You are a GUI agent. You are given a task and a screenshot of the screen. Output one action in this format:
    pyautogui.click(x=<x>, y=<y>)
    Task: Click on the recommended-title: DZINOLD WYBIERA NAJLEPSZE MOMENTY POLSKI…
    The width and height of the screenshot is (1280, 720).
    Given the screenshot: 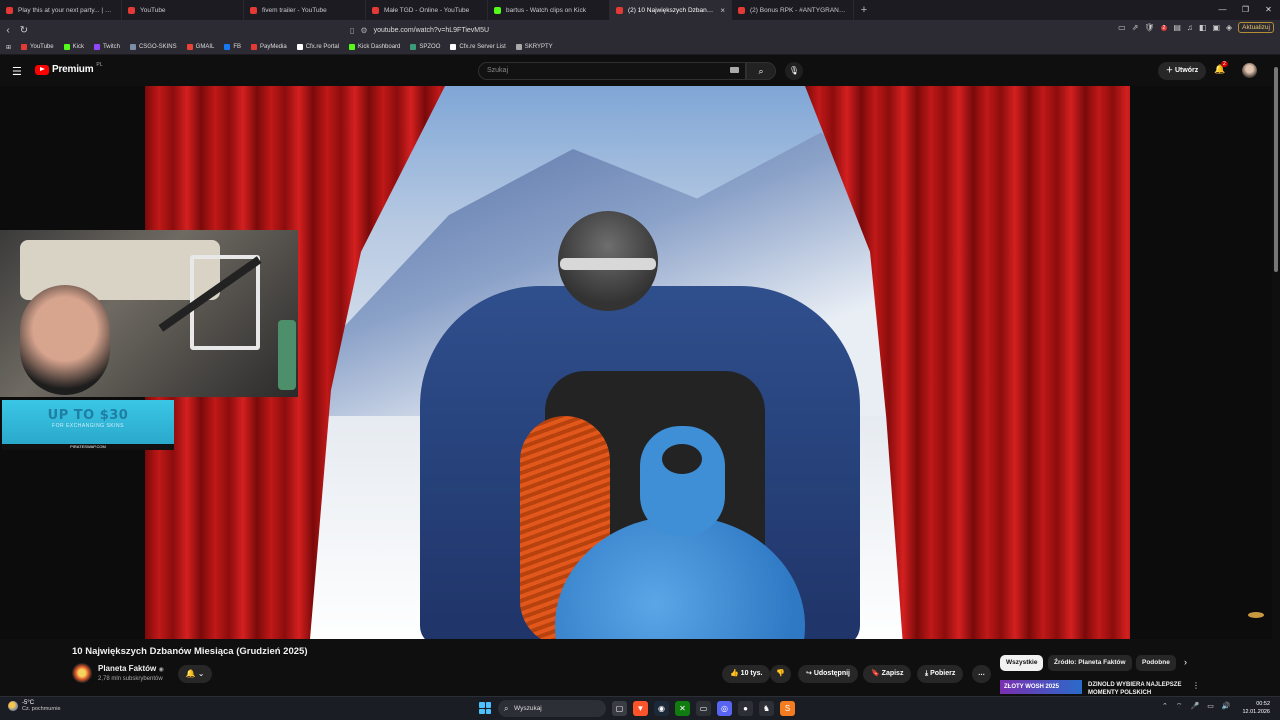 What is the action you would take?
    pyautogui.click(x=1138, y=689)
    